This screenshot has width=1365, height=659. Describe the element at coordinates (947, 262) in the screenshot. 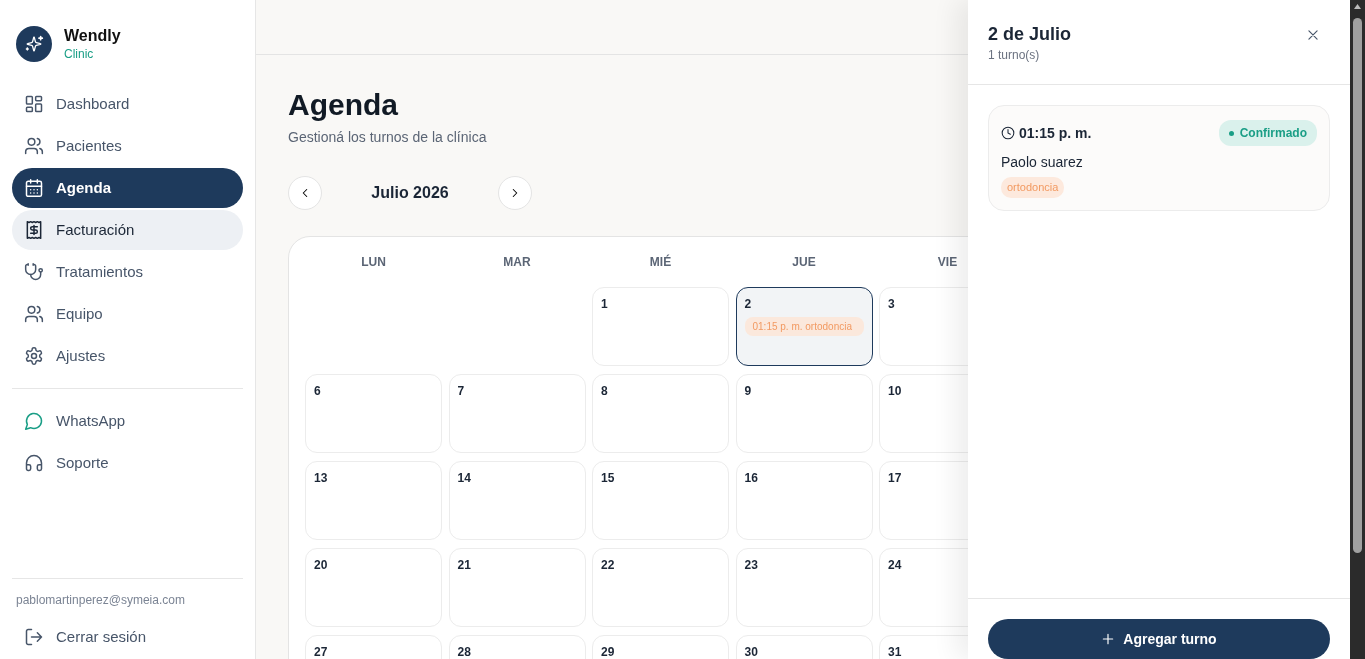

I see `weekday-label: VIE` at that location.